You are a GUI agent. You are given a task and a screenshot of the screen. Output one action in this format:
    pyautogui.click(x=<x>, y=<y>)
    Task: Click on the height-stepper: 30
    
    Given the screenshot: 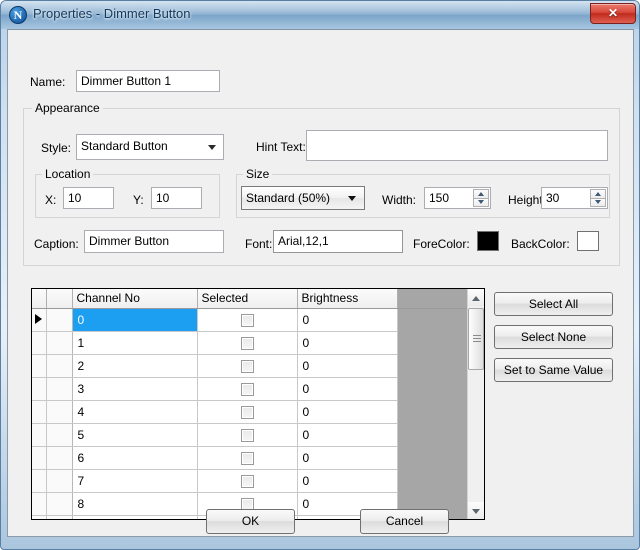 What is the action you would take?
    pyautogui.click(x=574, y=198)
    